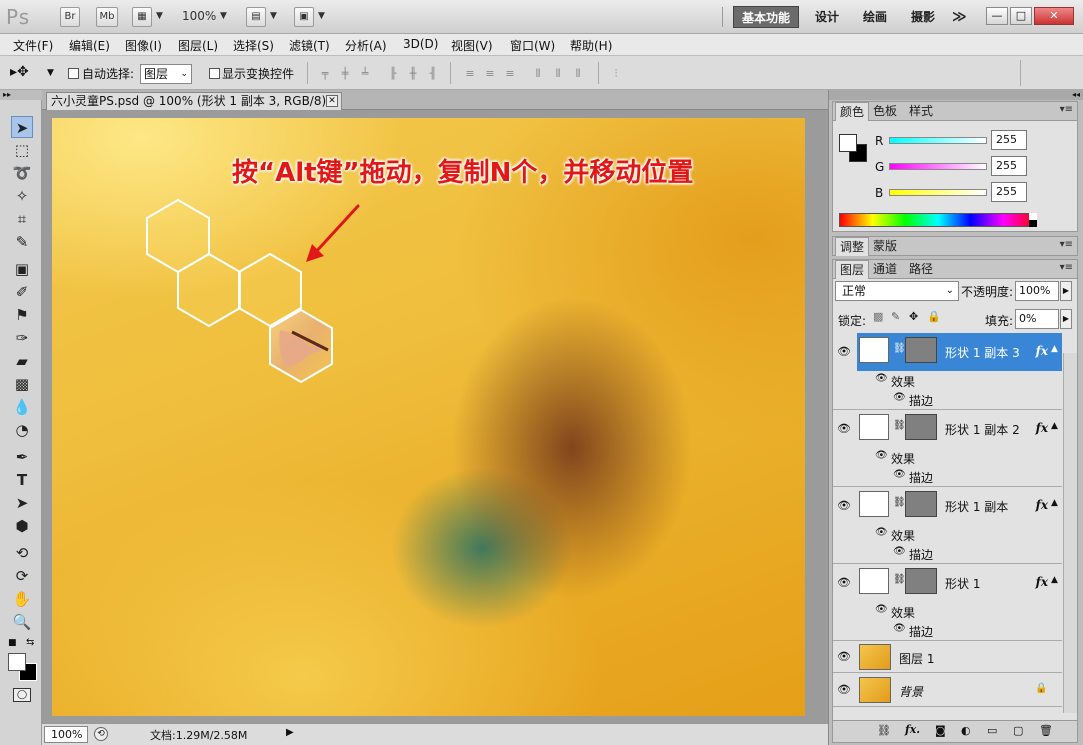 This screenshot has height=745, width=1083. I want to click on blue-value: 255, so click(1009, 192).